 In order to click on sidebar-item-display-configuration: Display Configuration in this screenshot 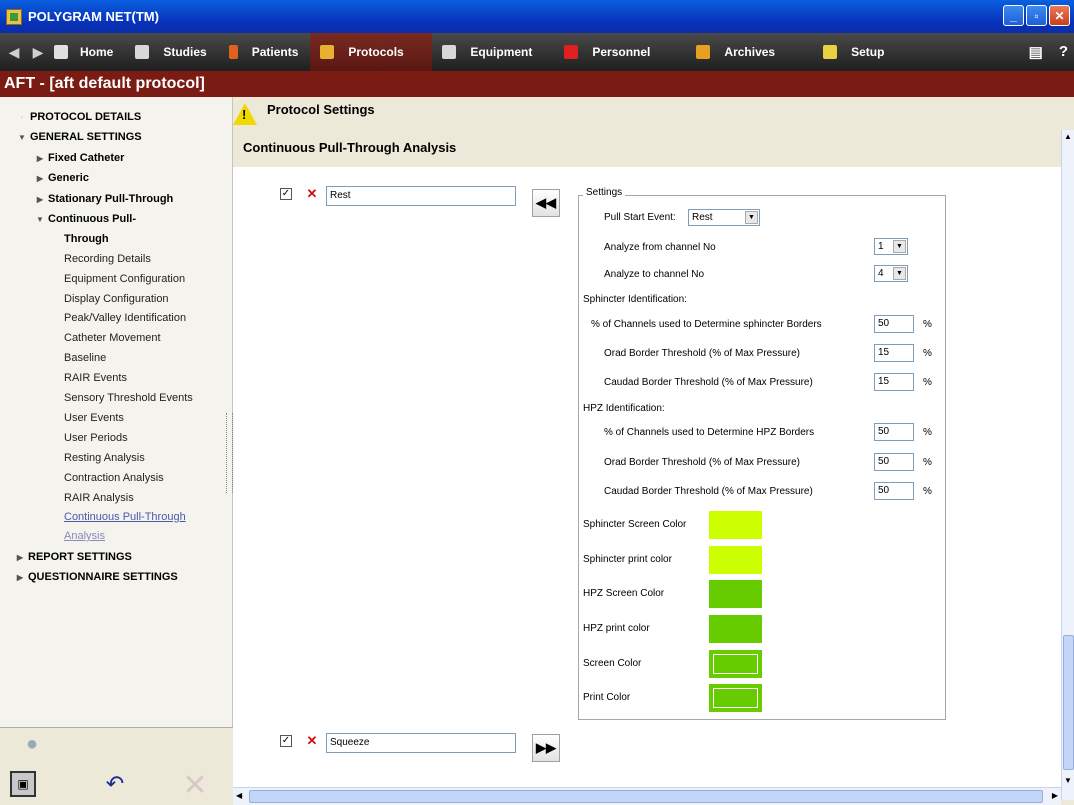, I will do `click(116, 299)`.